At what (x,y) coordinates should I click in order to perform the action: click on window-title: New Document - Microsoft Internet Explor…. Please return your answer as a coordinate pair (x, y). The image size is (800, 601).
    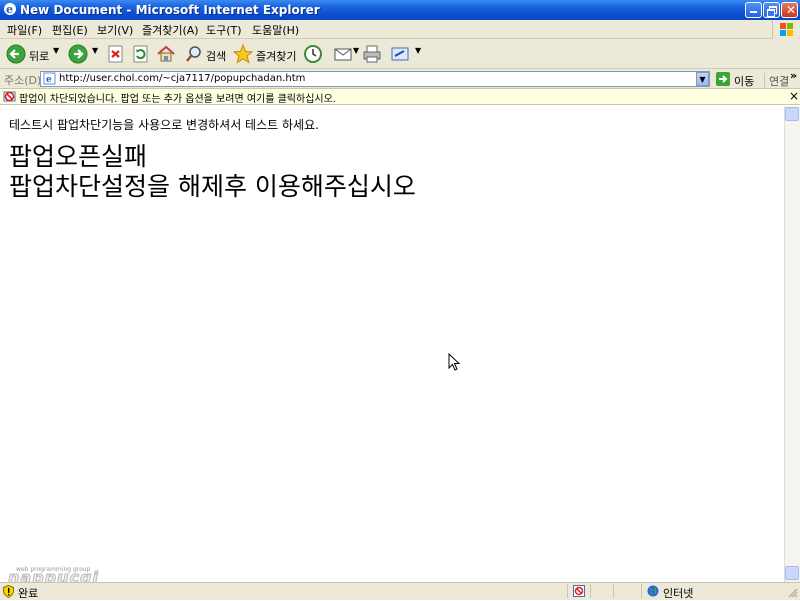
    Looking at the image, I should click on (170, 10).